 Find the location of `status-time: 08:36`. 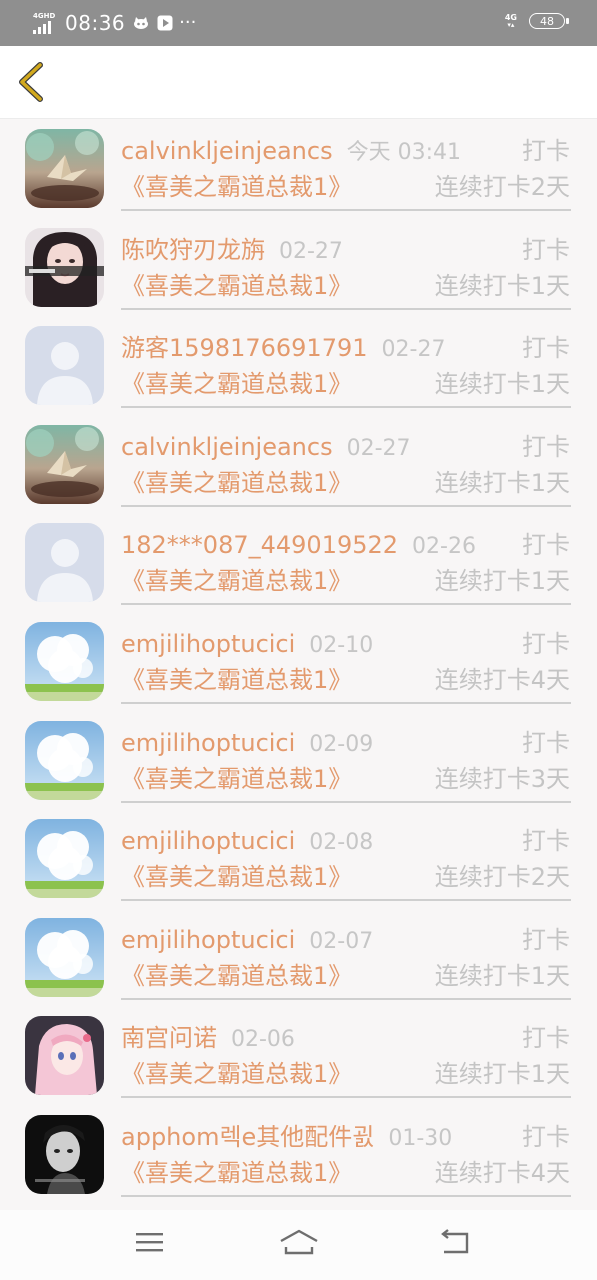

status-time: 08:36 is located at coordinates (95, 23).